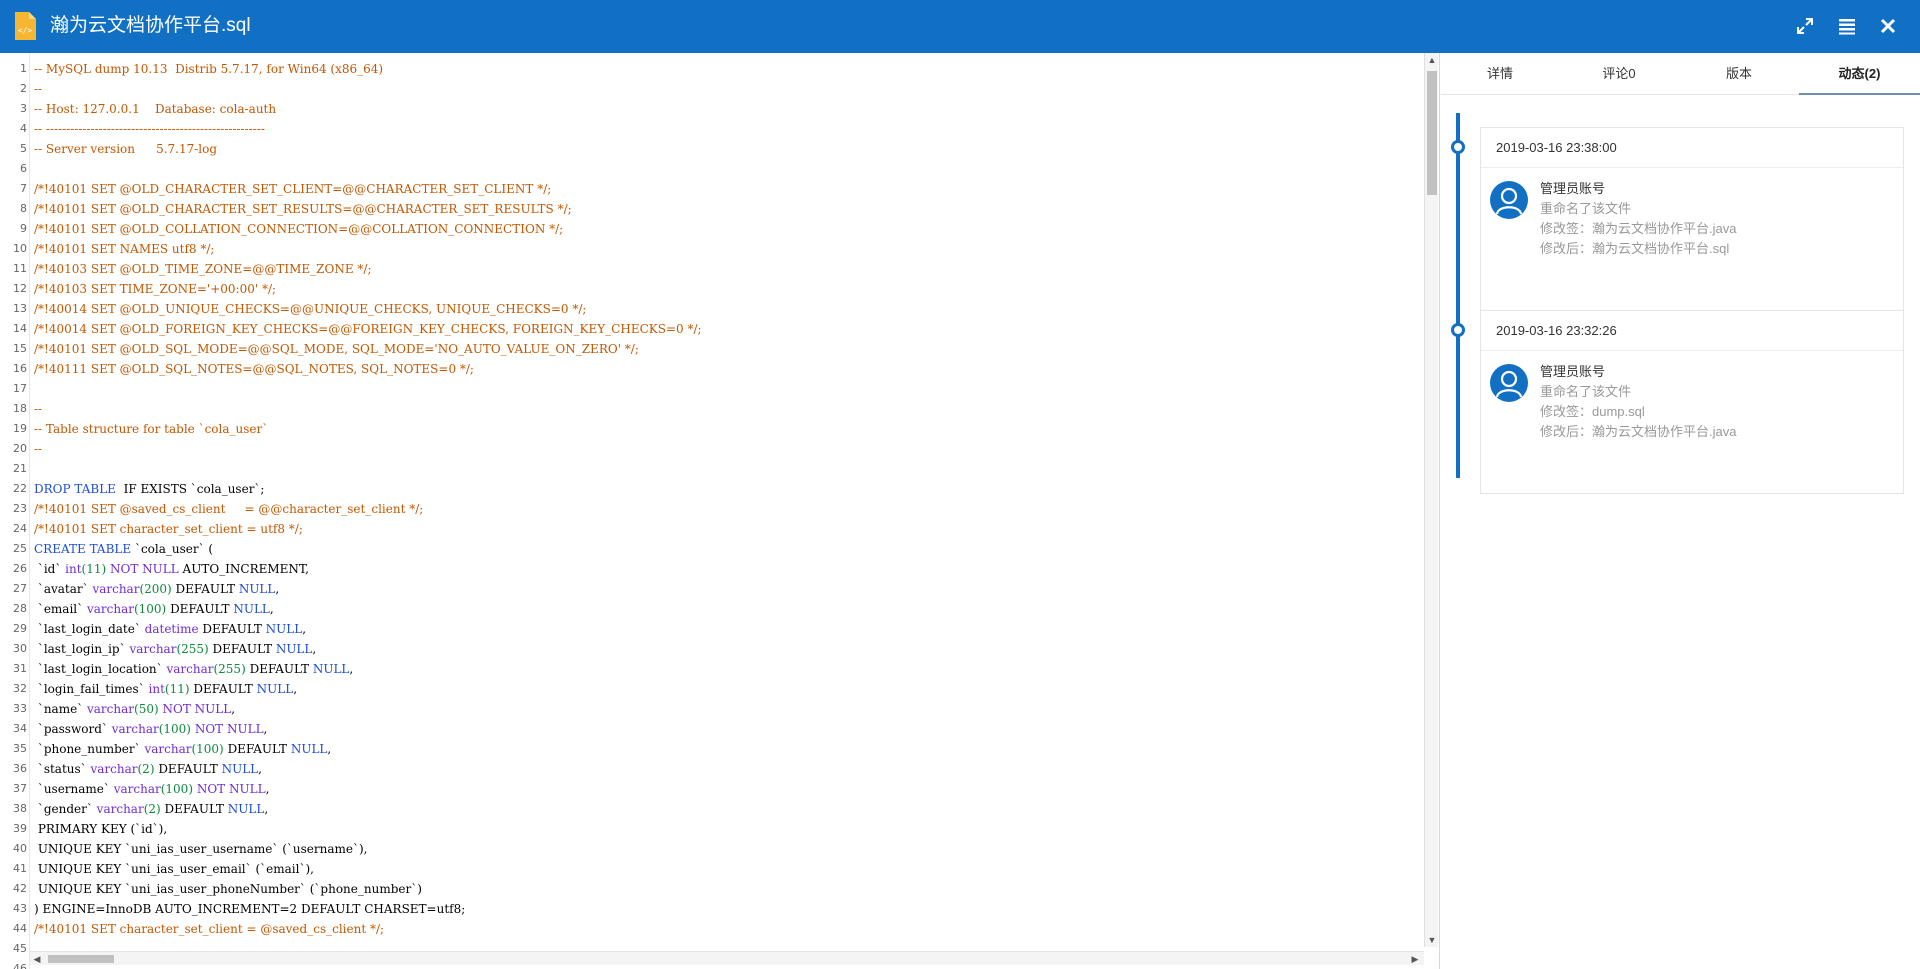 The width and height of the screenshot is (1920, 969). I want to click on line-number: 9, so click(23, 228).